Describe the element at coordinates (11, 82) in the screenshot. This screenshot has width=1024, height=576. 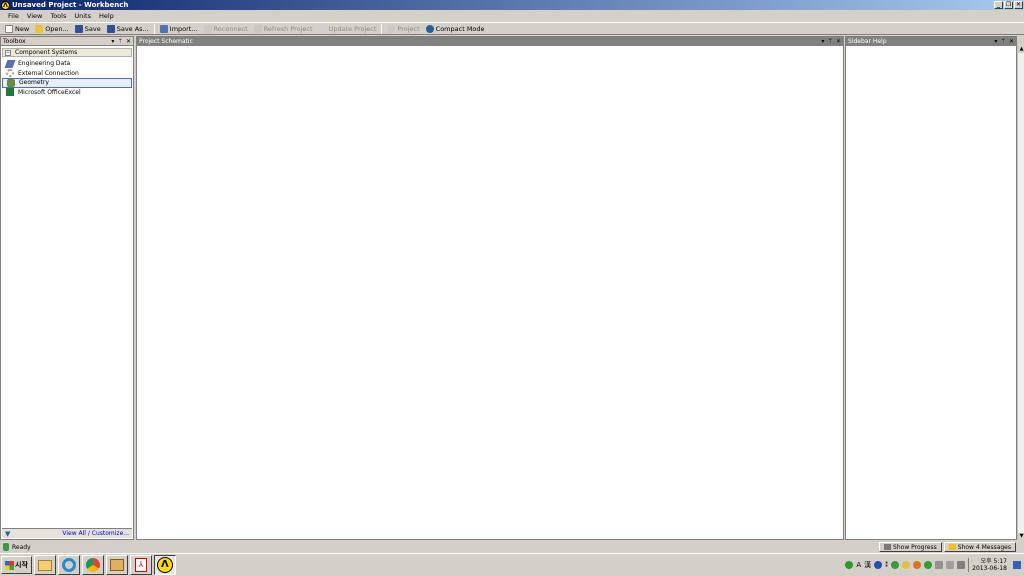
I see `geometry-icon` at that location.